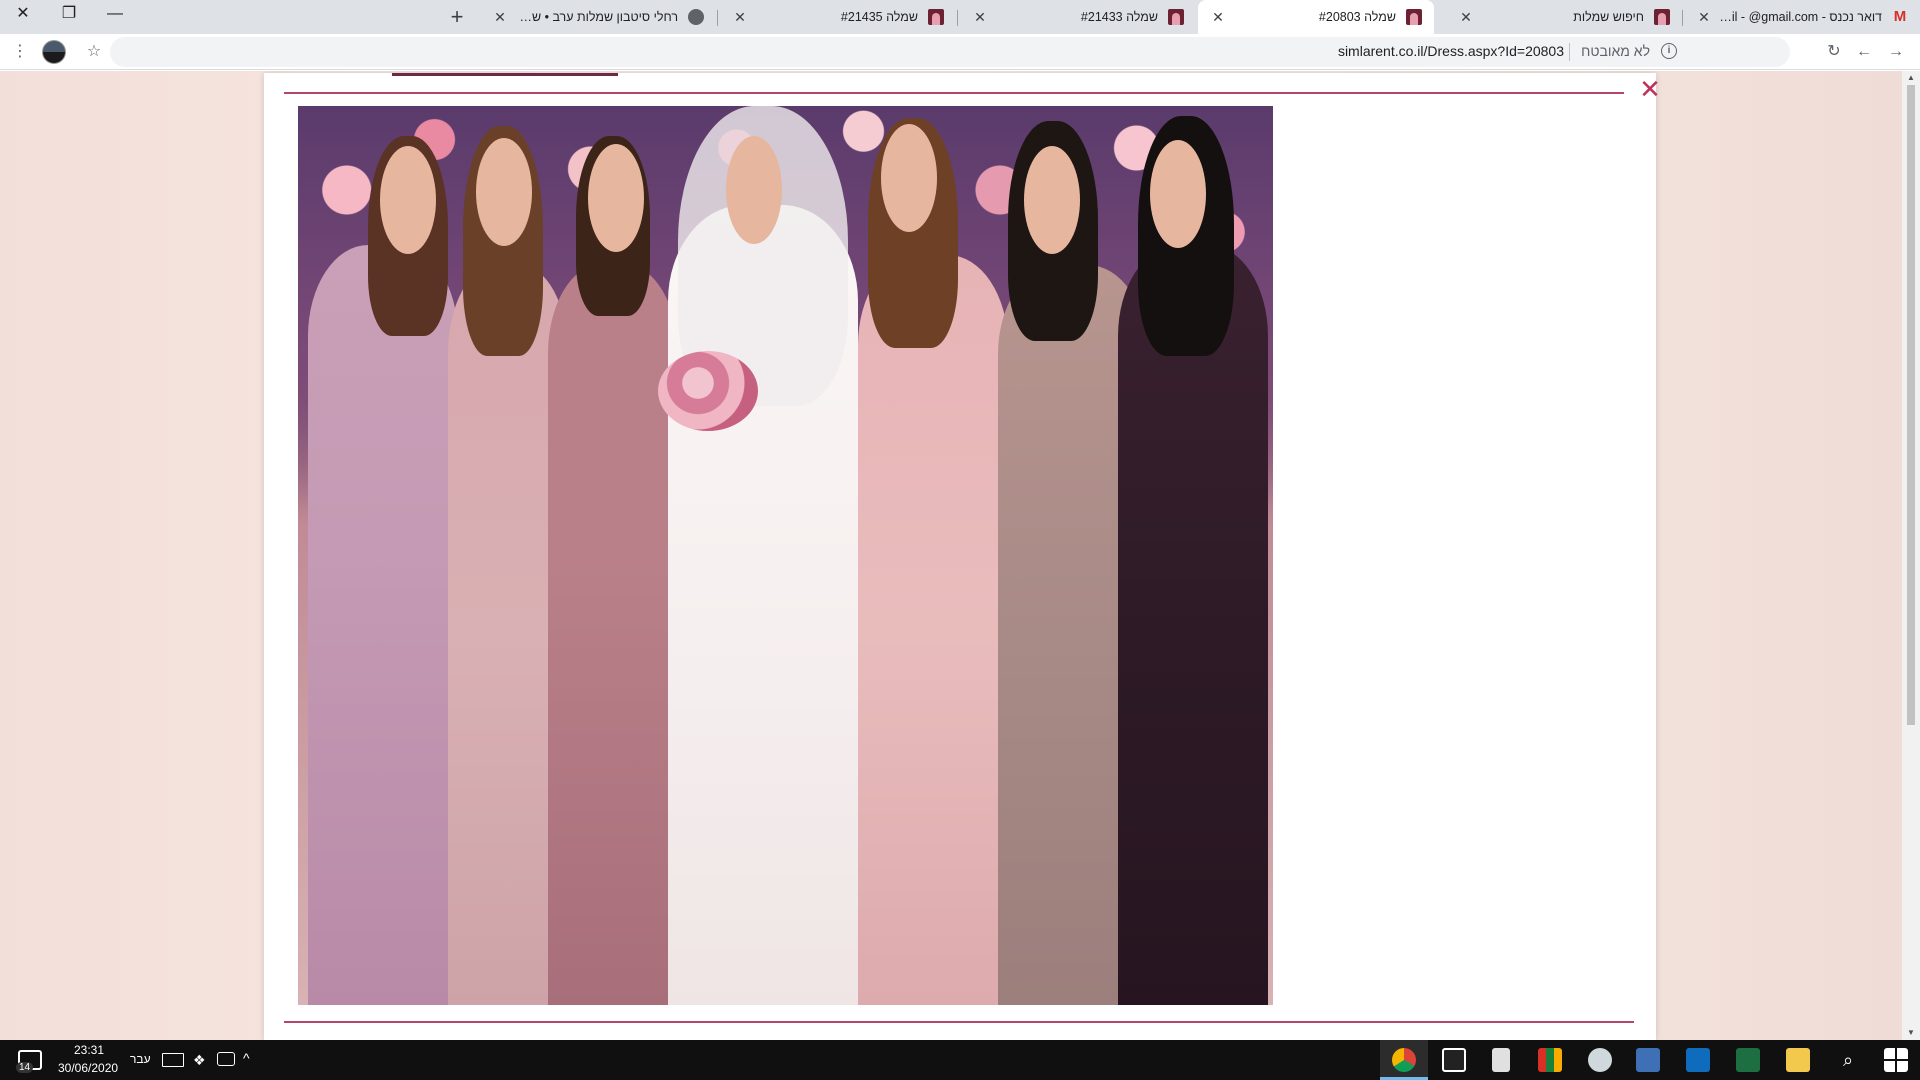 The image size is (1920, 1080). I want to click on tab-dress-search: חיפוש שמלות ✕, so click(1564, 17).